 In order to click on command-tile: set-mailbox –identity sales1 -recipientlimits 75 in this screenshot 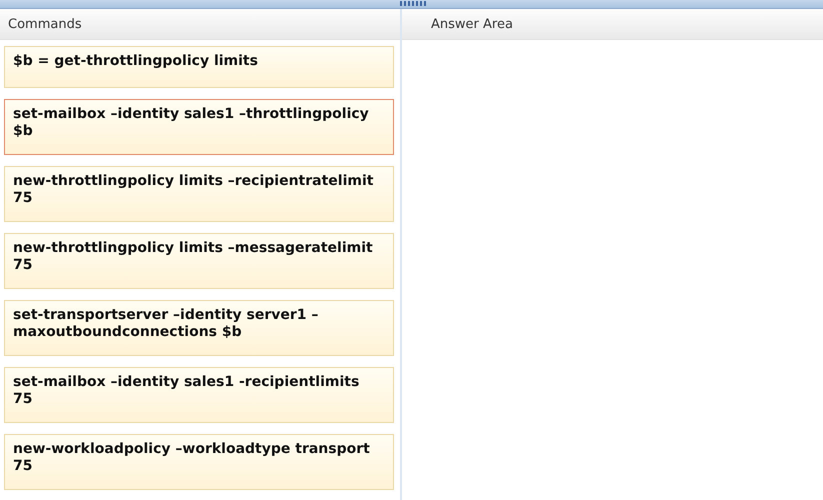, I will do `click(199, 395)`.